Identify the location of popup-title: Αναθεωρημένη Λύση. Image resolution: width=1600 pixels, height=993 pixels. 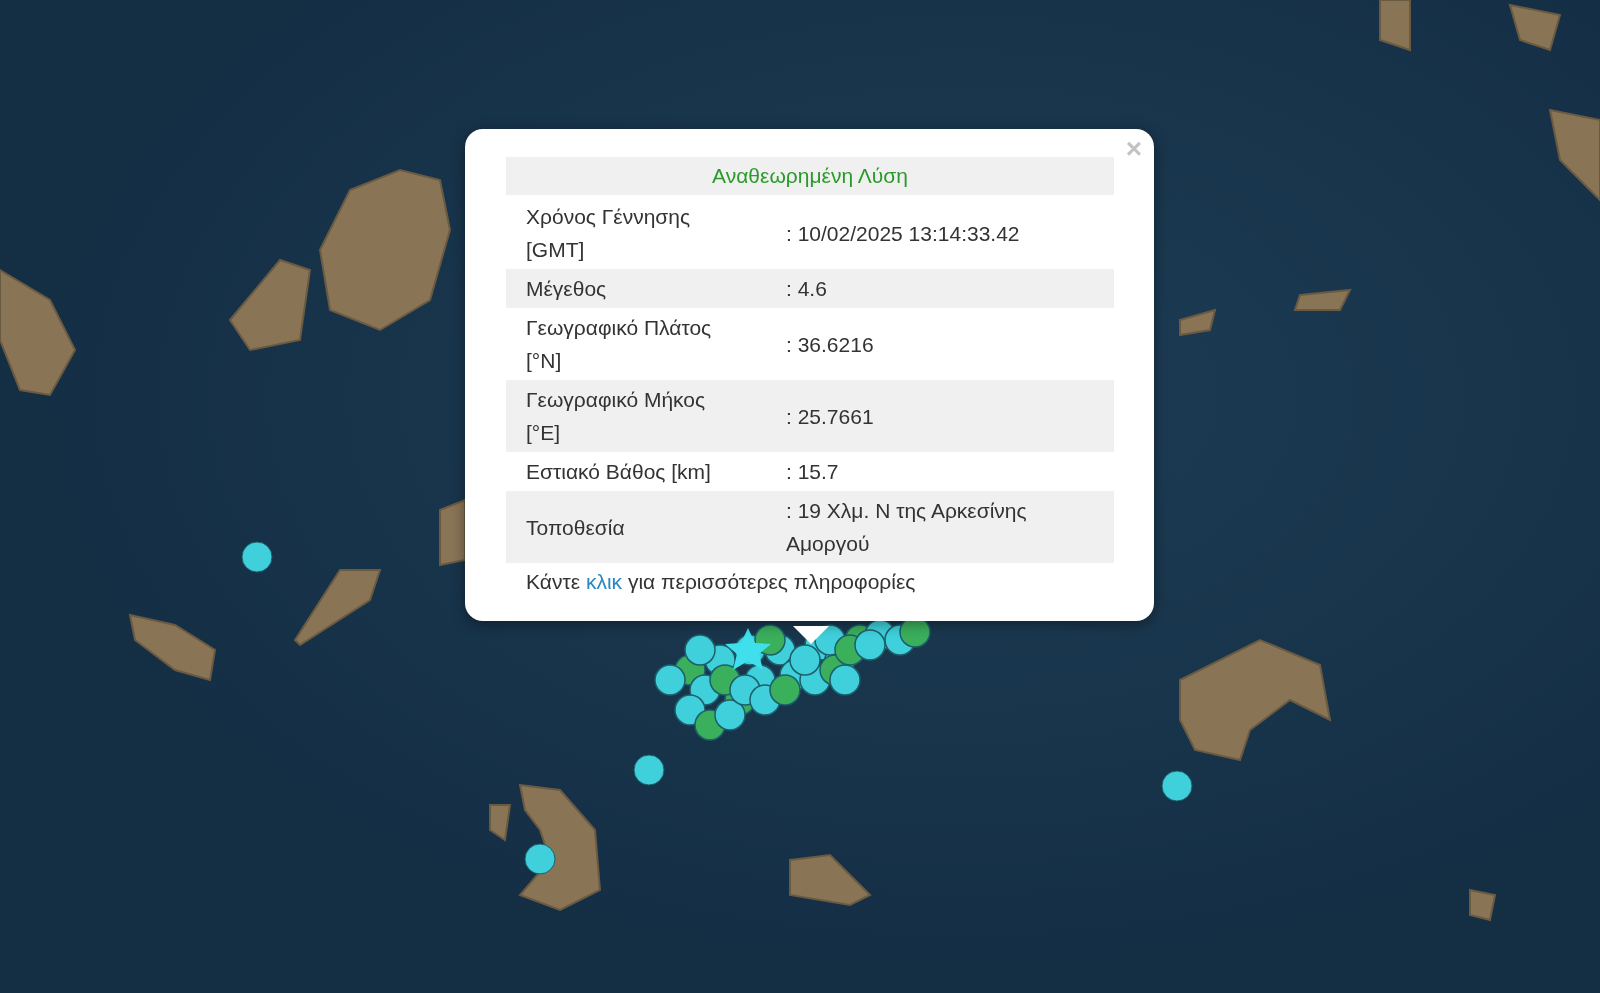
(810, 176).